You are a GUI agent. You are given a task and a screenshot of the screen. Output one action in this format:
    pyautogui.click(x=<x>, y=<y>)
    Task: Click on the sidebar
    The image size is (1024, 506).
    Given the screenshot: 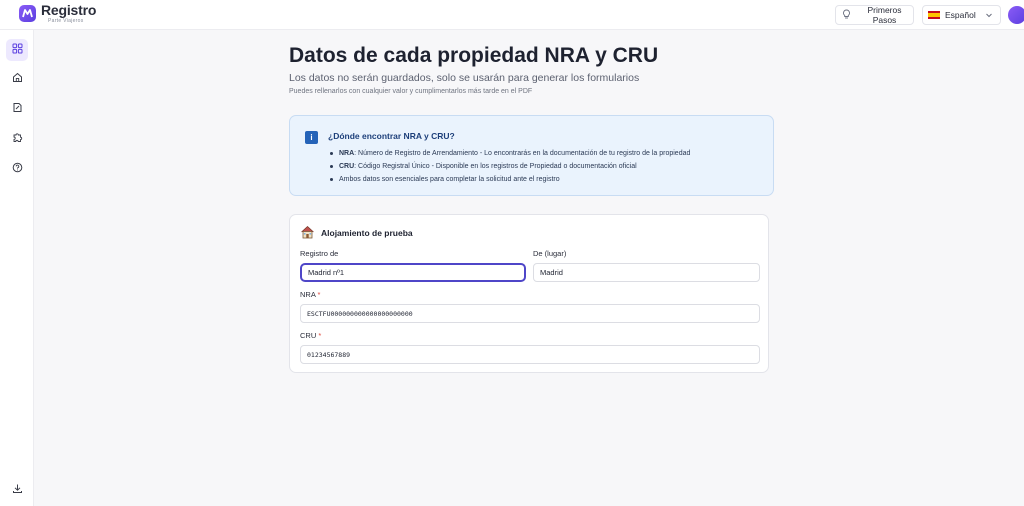 What is the action you would take?
    pyautogui.click(x=17, y=268)
    